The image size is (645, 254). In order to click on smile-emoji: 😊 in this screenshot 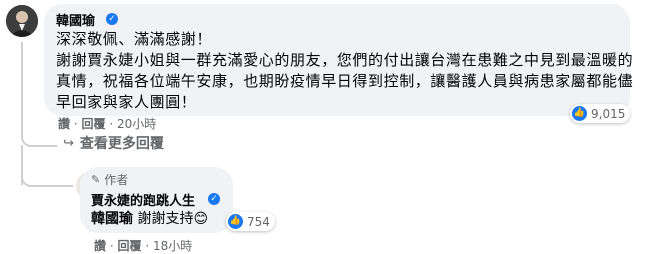, I will do `click(201, 219)`.